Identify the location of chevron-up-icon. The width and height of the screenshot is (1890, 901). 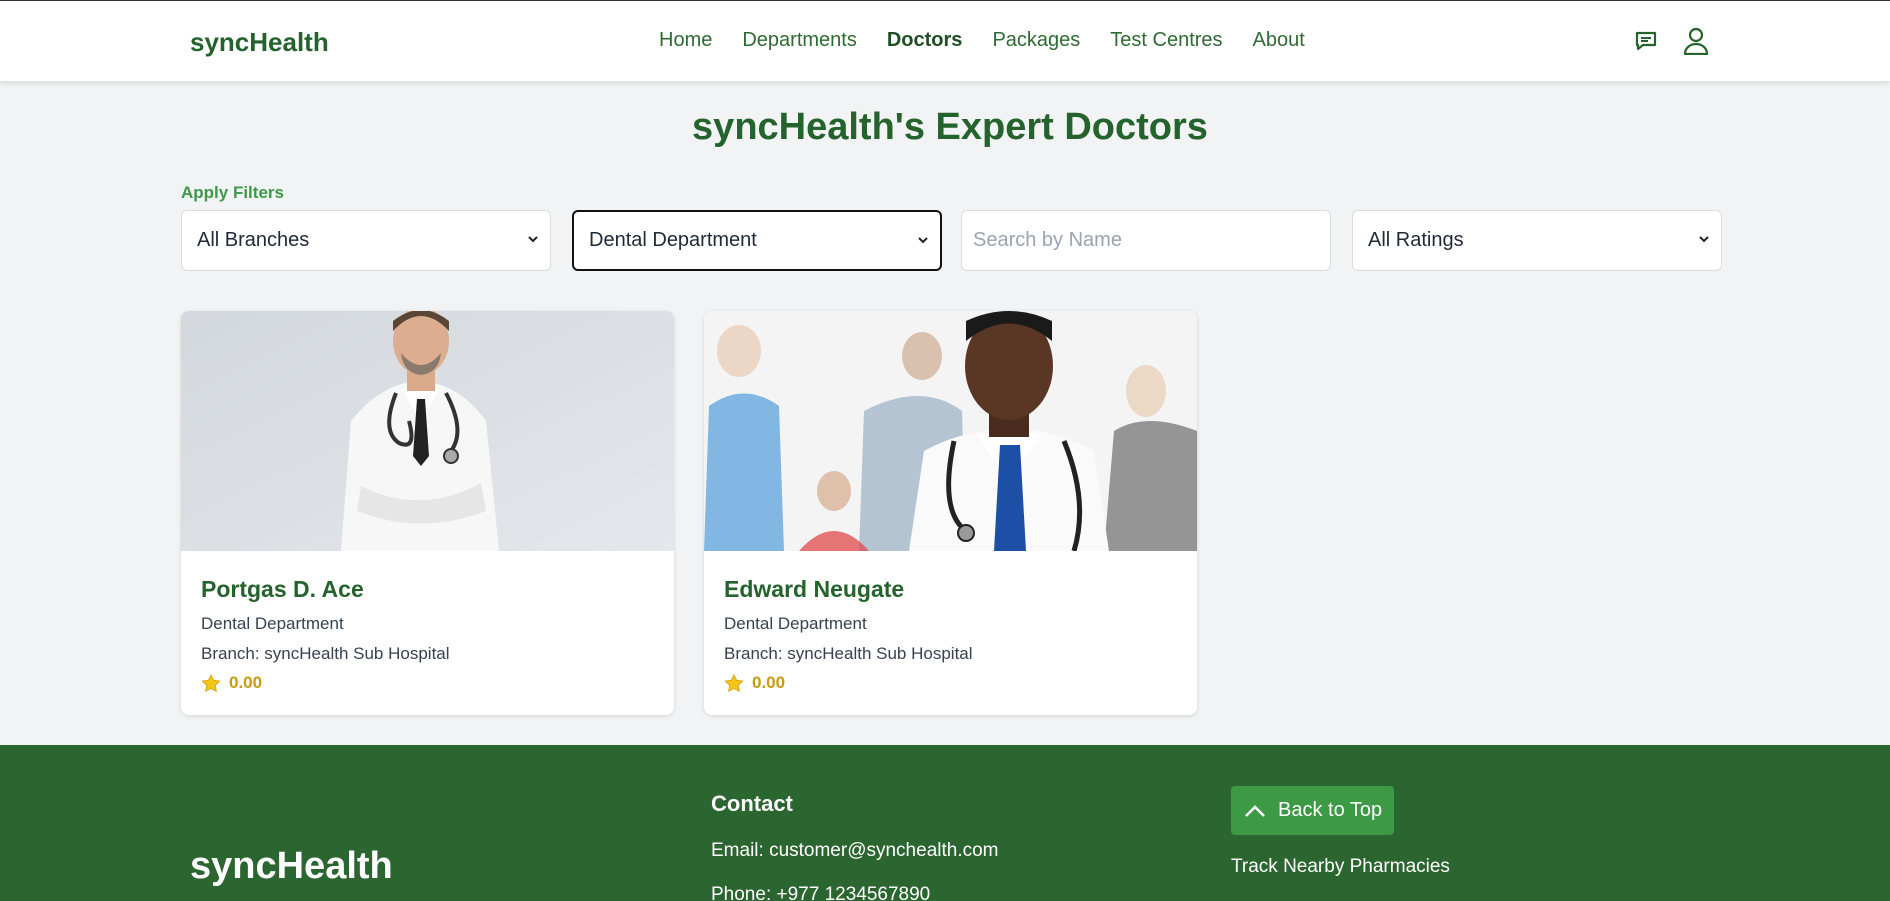
(1255, 810).